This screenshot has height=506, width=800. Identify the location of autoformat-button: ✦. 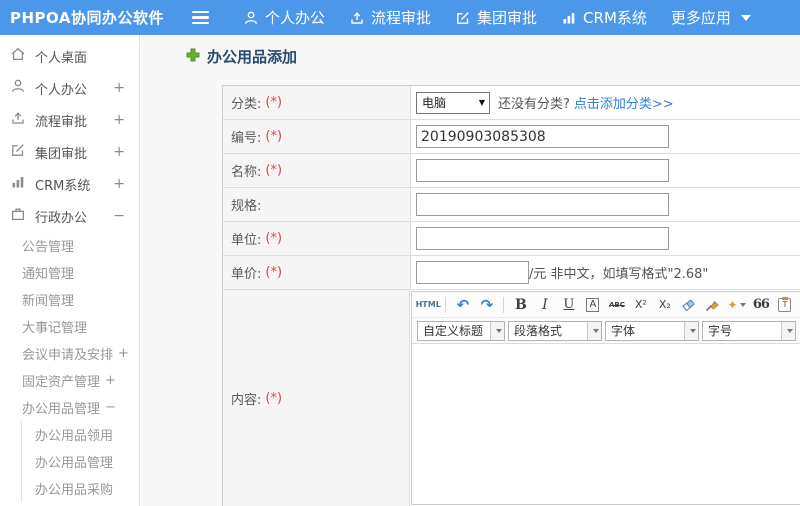
(736, 304).